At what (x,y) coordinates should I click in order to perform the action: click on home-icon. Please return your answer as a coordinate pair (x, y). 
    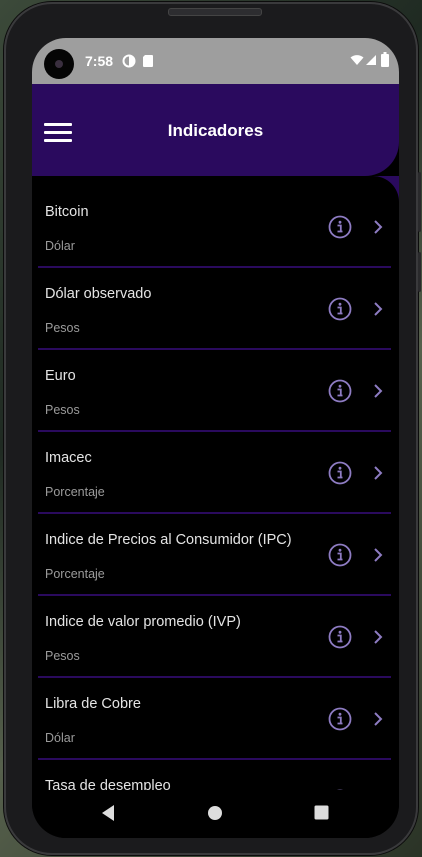
    Looking at the image, I should click on (215, 813).